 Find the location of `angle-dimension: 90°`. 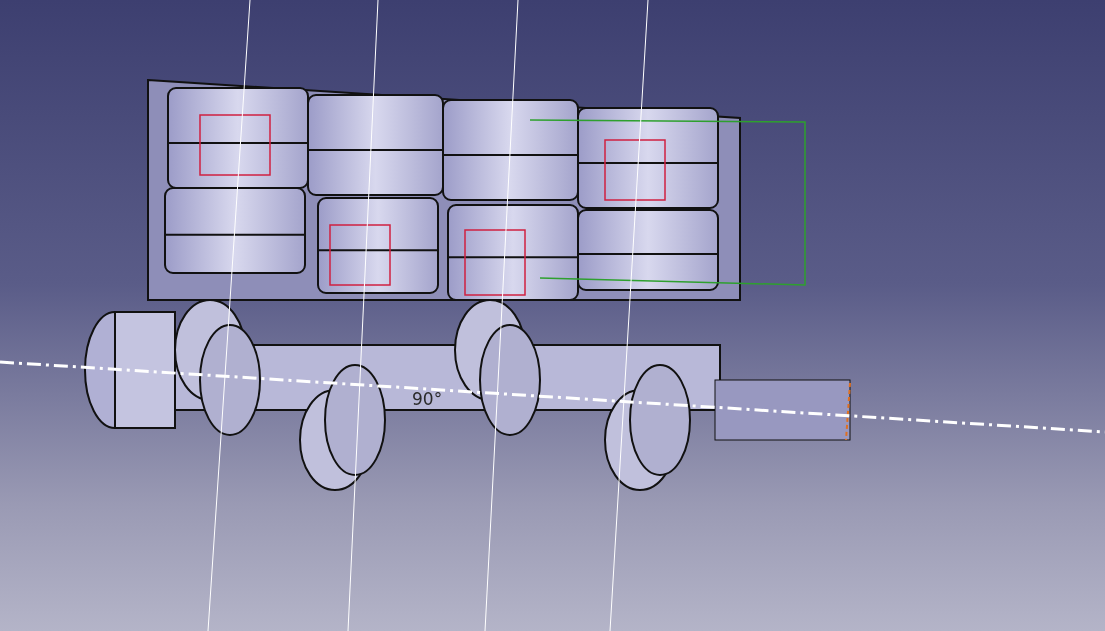

angle-dimension: 90° is located at coordinates (427, 399).